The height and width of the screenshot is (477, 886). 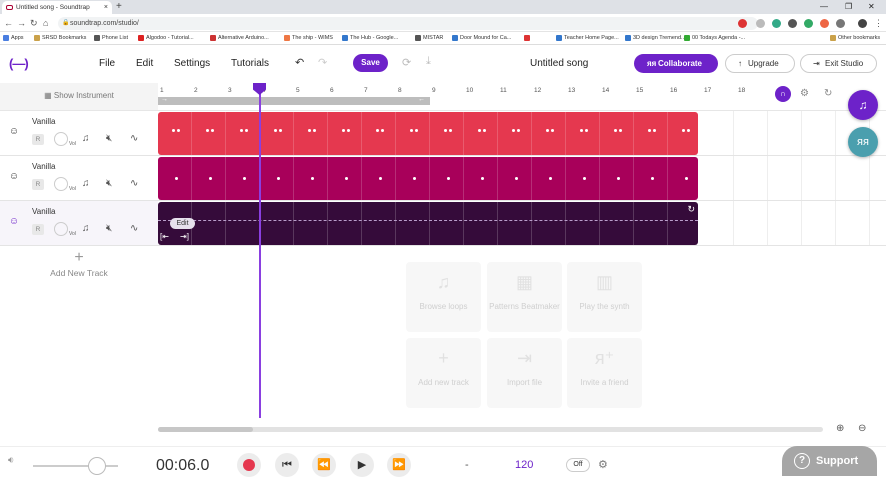 I want to click on import-file-tile: ⇥ Import file, so click(x=524, y=373).